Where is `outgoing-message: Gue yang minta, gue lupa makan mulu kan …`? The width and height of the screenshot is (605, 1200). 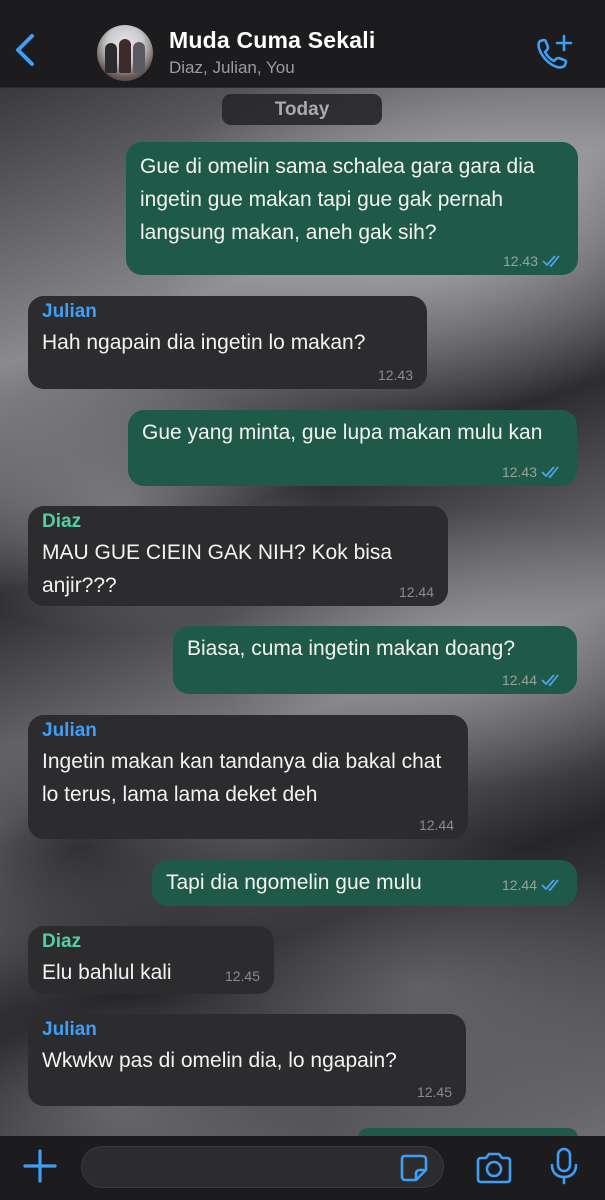 outgoing-message: Gue yang minta, gue lupa makan mulu kan … is located at coordinates (352, 448).